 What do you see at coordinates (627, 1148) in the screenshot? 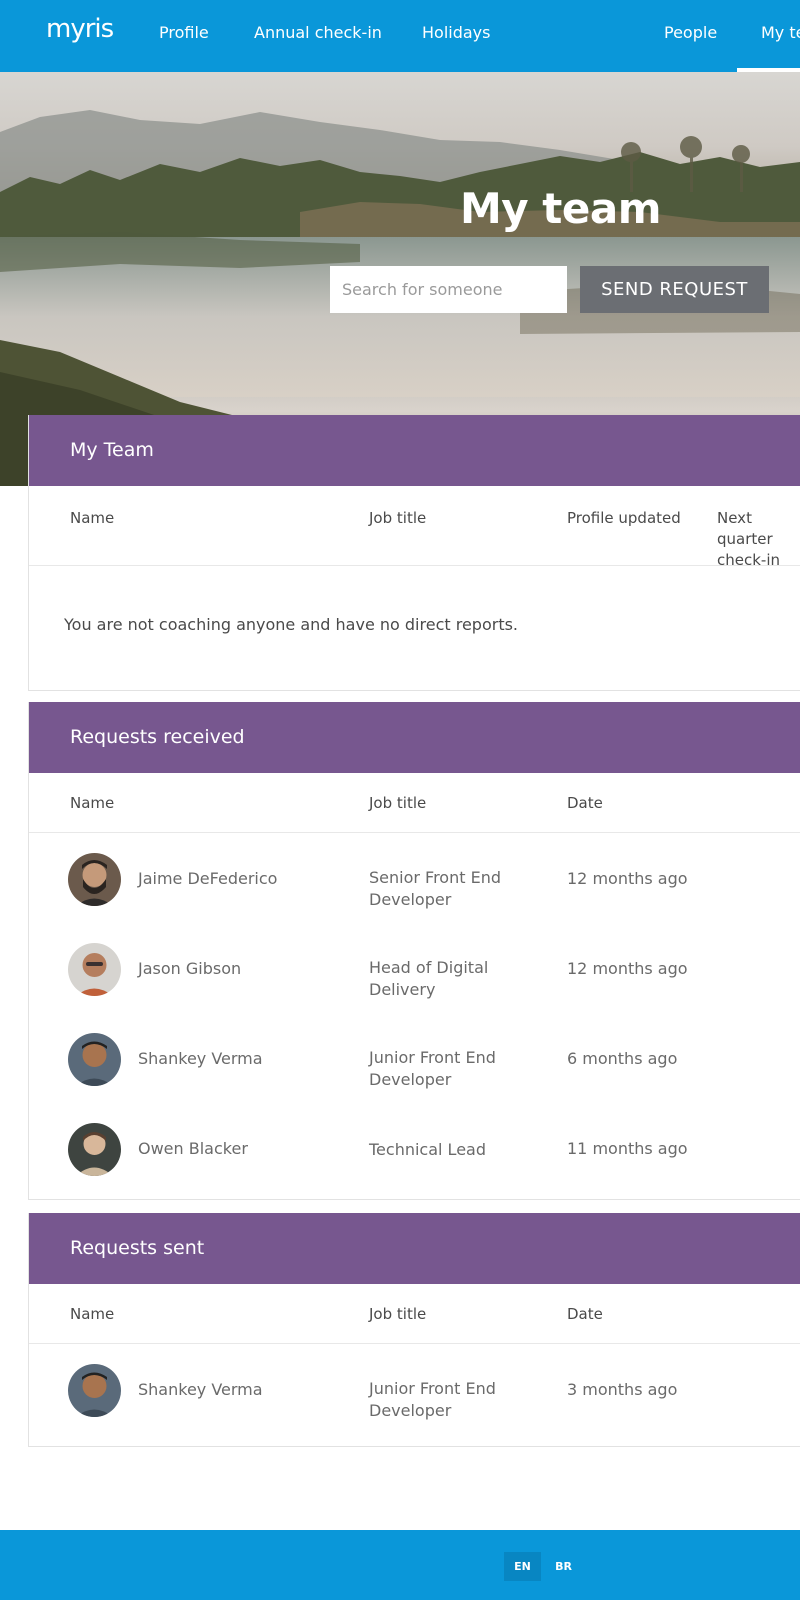
I see `request-date: 11 months ago` at bounding box center [627, 1148].